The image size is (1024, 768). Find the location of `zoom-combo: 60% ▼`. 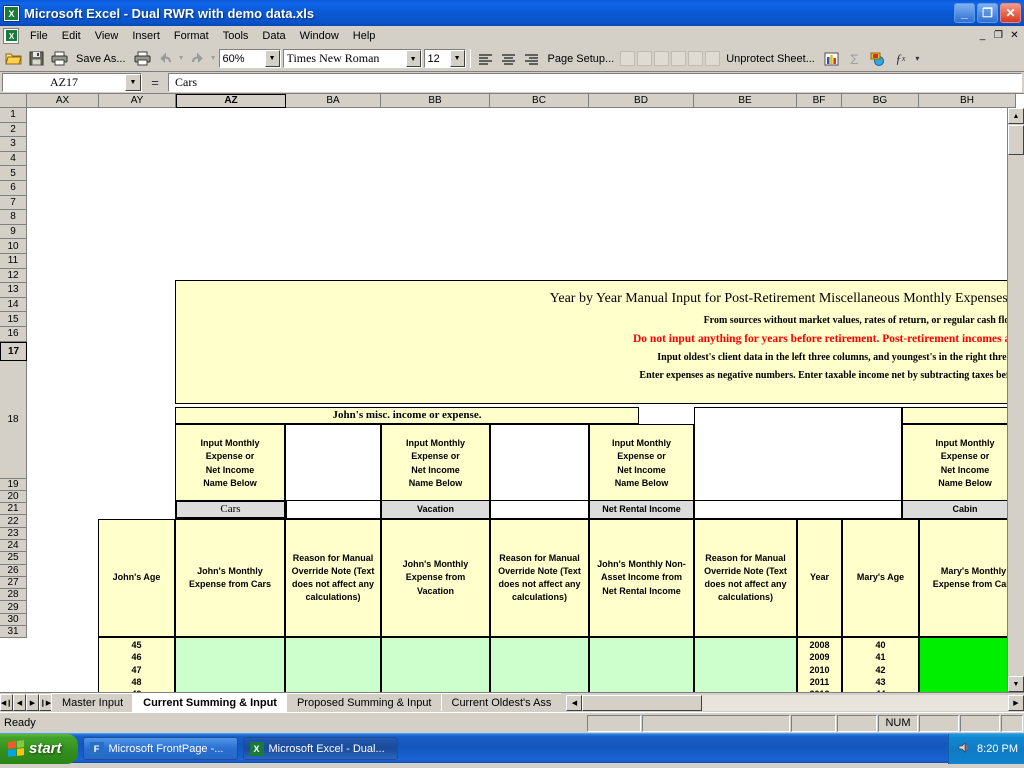

zoom-combo: 60% ▼ is located at coordinates (249, 58).